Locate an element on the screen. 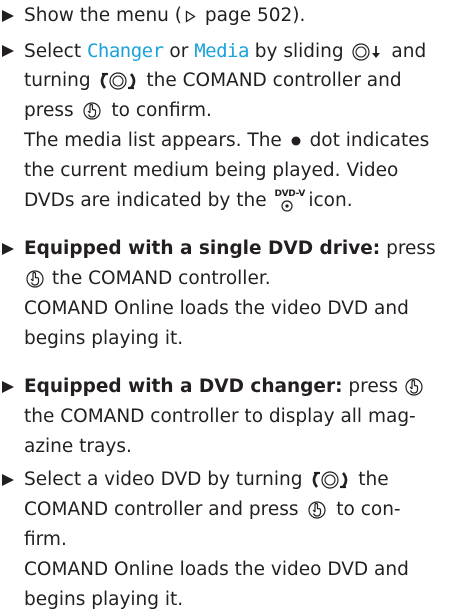 The height and width of the screenshot is (615, 464). page-reference-icon is located at coordinates (190, 16).